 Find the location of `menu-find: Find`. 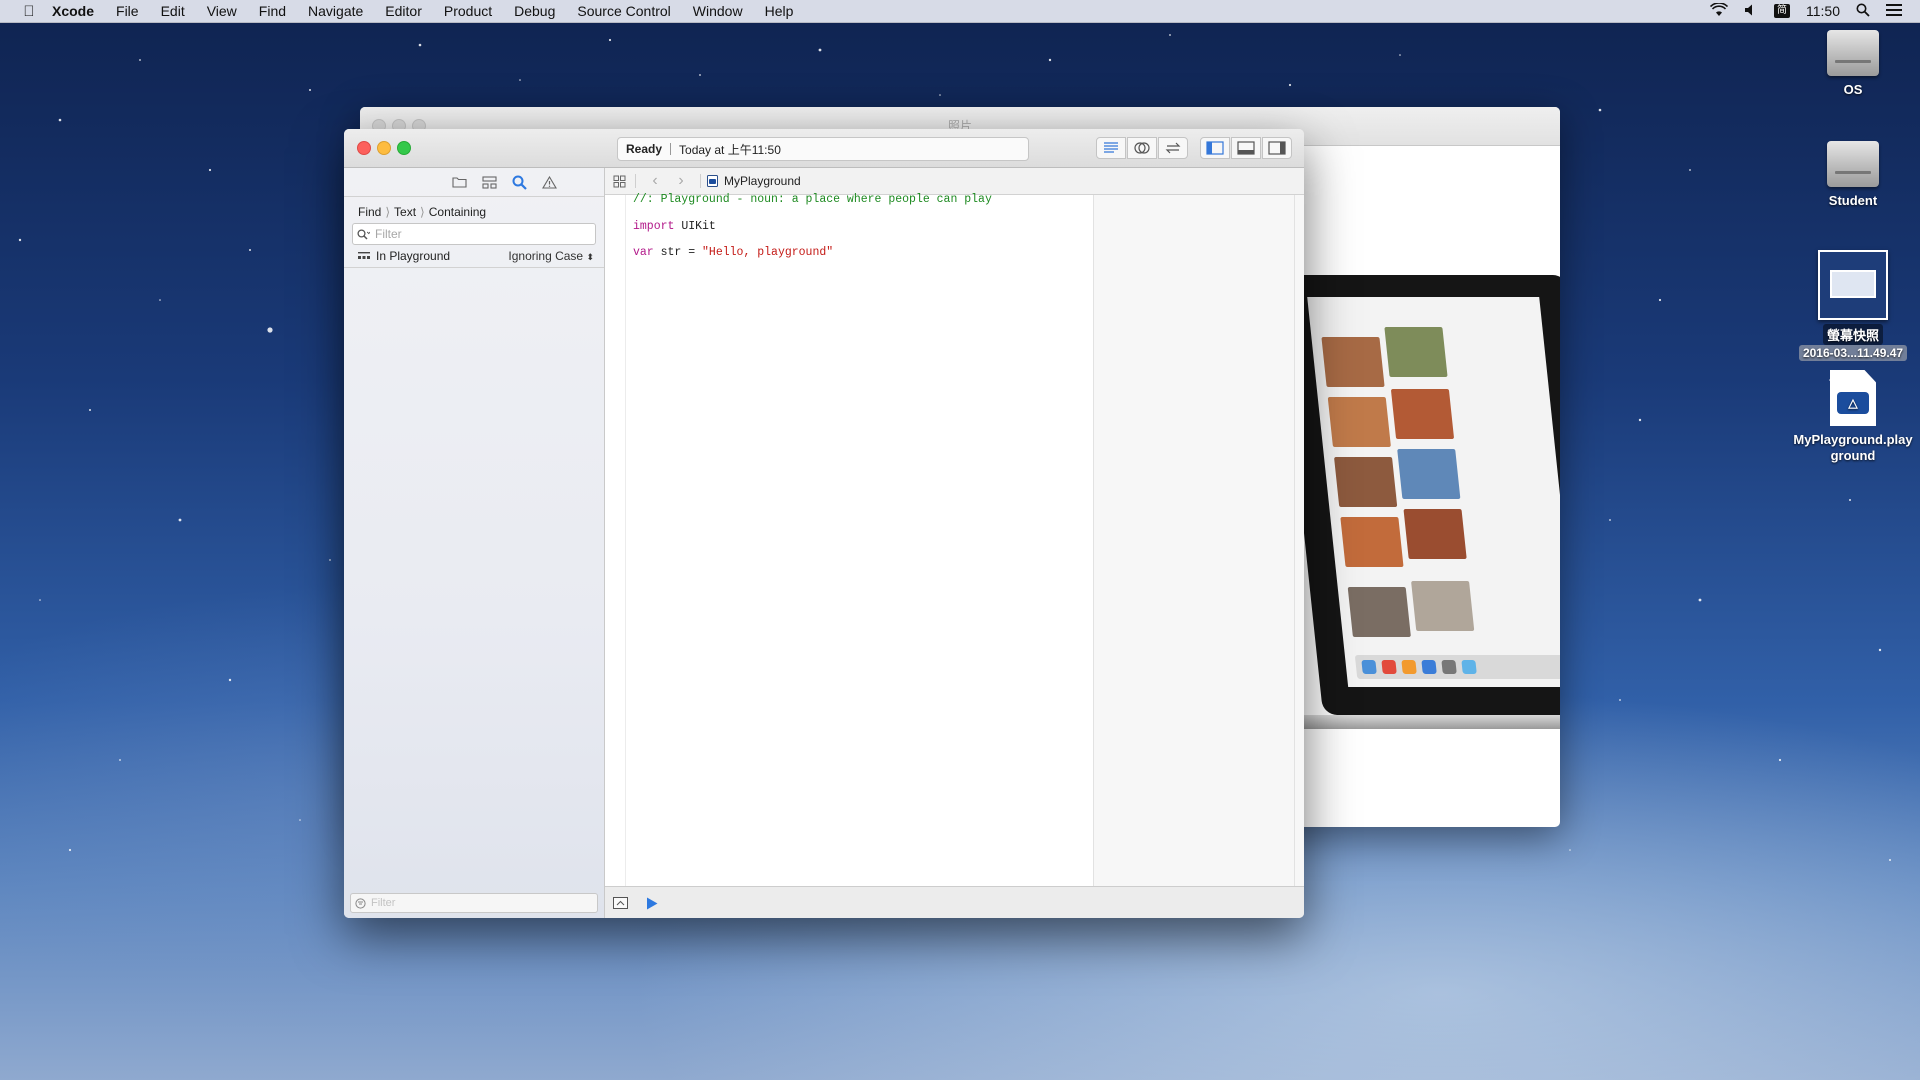

menu-find: Find is located at coordinates (272, 11).